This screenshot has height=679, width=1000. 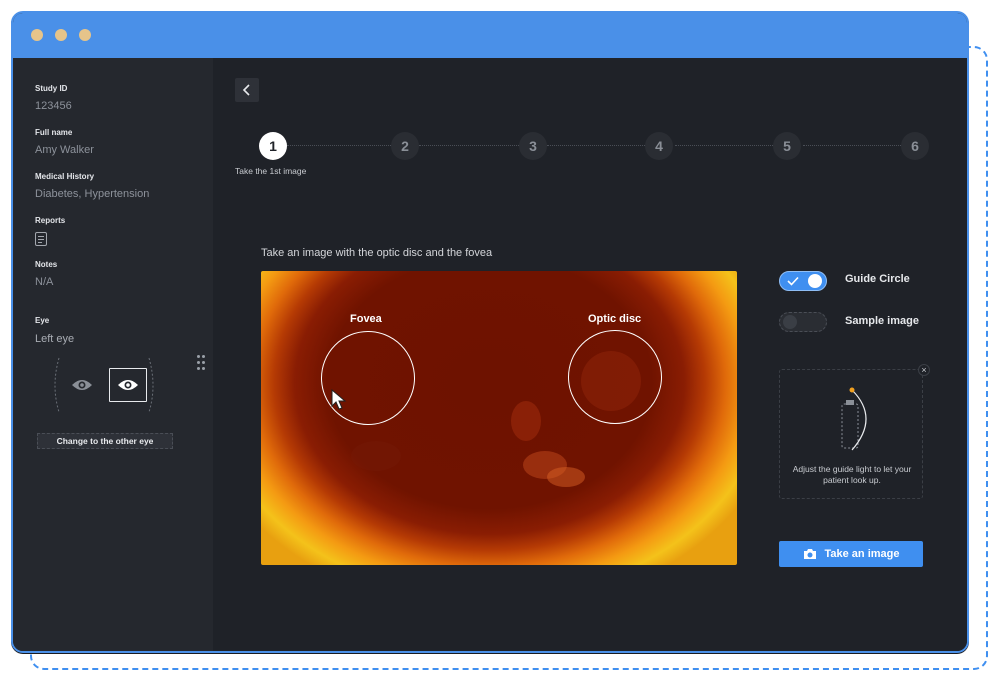 What do you see at coordinates (877, 279) in the screenshot?
I see `guide-circle-label: Guide Circle` at bounding box center [877, 279].